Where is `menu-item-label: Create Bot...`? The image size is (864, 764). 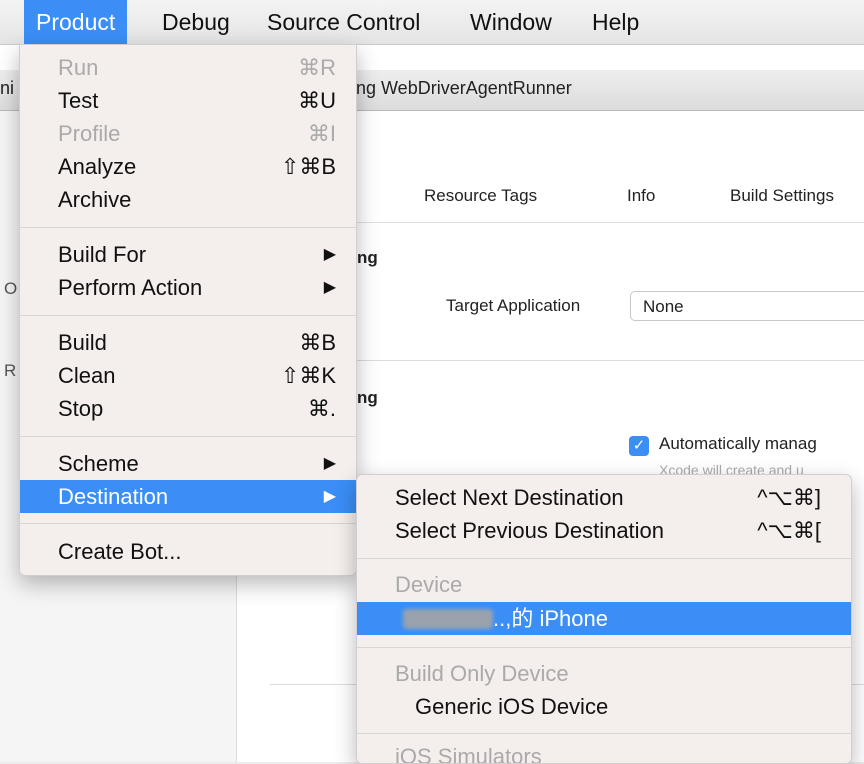
menu-item-label: Create Bot... is located at coordinates (120, 551).